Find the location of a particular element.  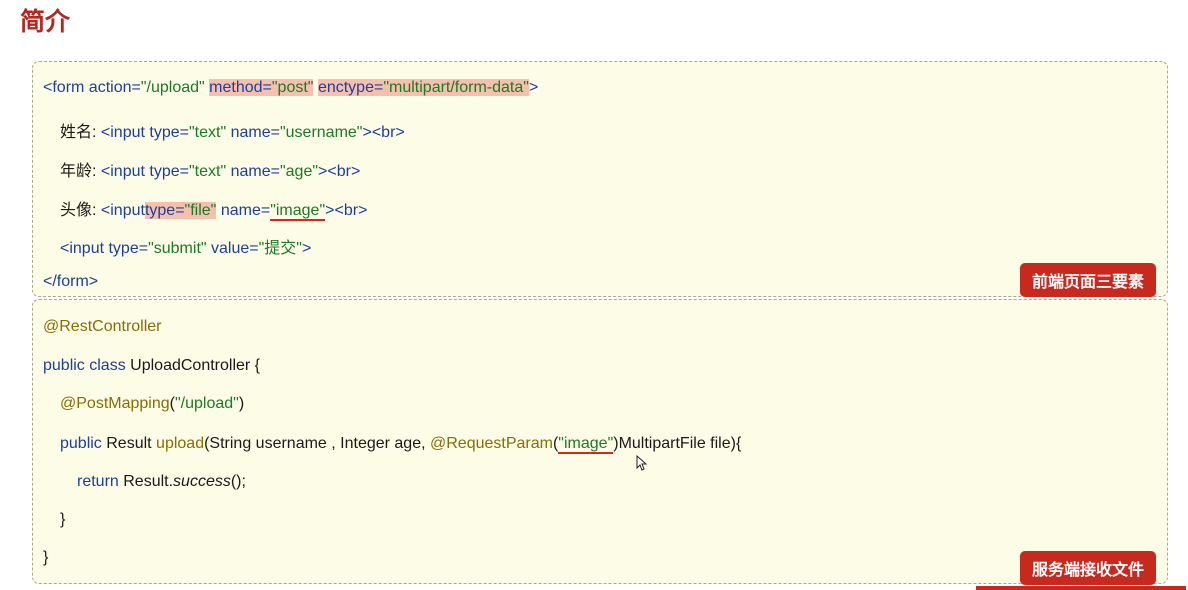

form-open-close-bracket: > is located at coordinates (533, 87).